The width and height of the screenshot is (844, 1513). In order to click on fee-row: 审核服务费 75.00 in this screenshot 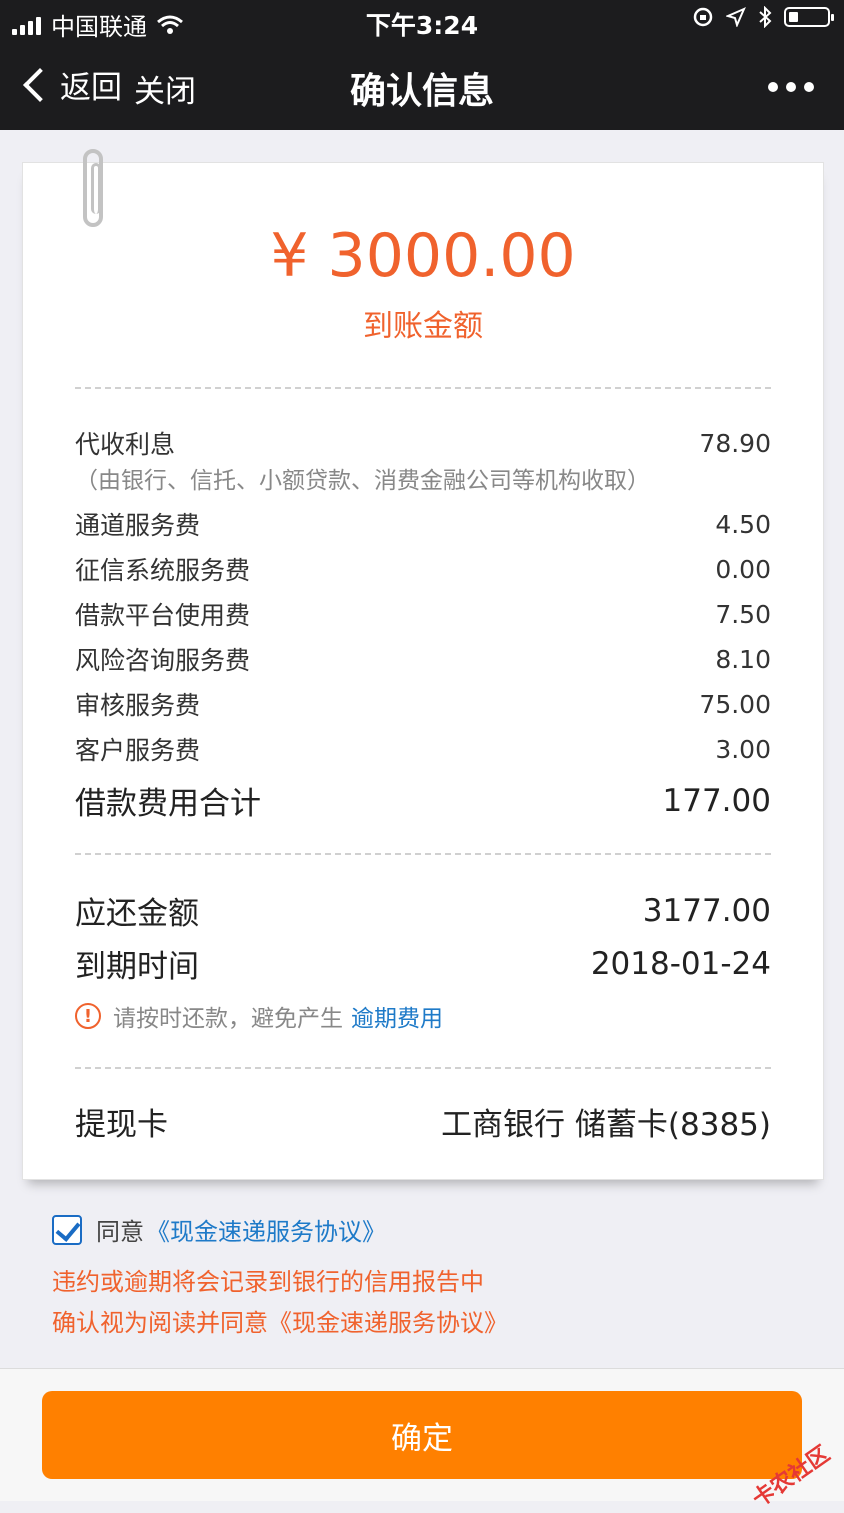, I will do `click(423, 704)`.